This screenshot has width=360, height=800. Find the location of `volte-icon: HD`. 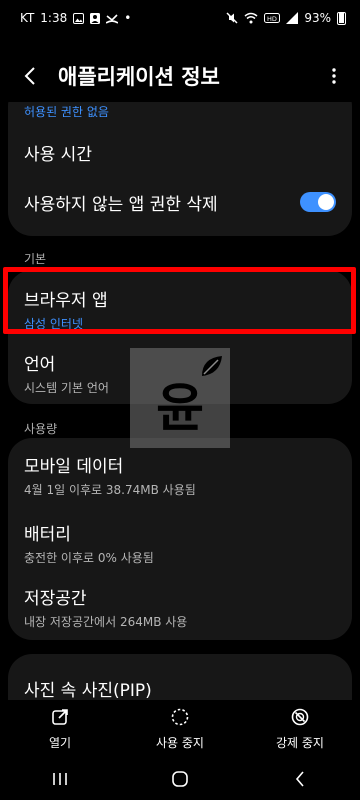

volte-icon: HD is located at coordinates (272, 18).